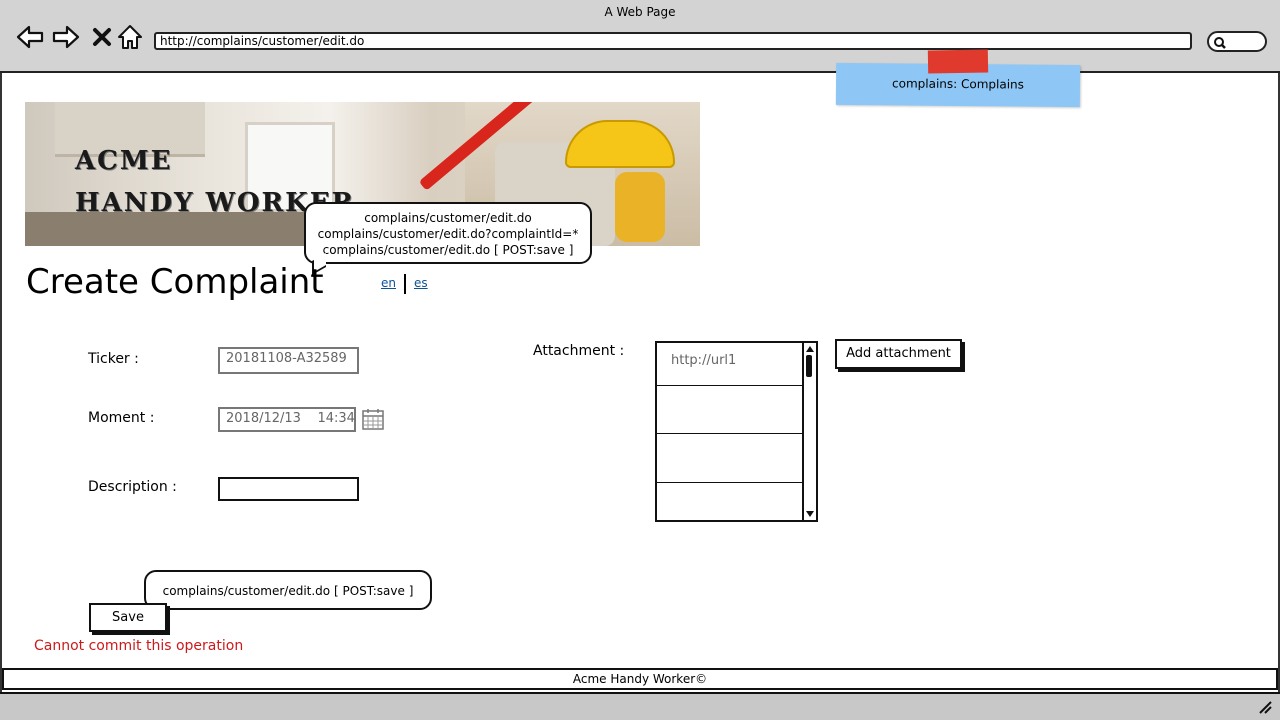 This screenshot has width=1280, height=720. I want to click on note-tape, so click(958, 61).